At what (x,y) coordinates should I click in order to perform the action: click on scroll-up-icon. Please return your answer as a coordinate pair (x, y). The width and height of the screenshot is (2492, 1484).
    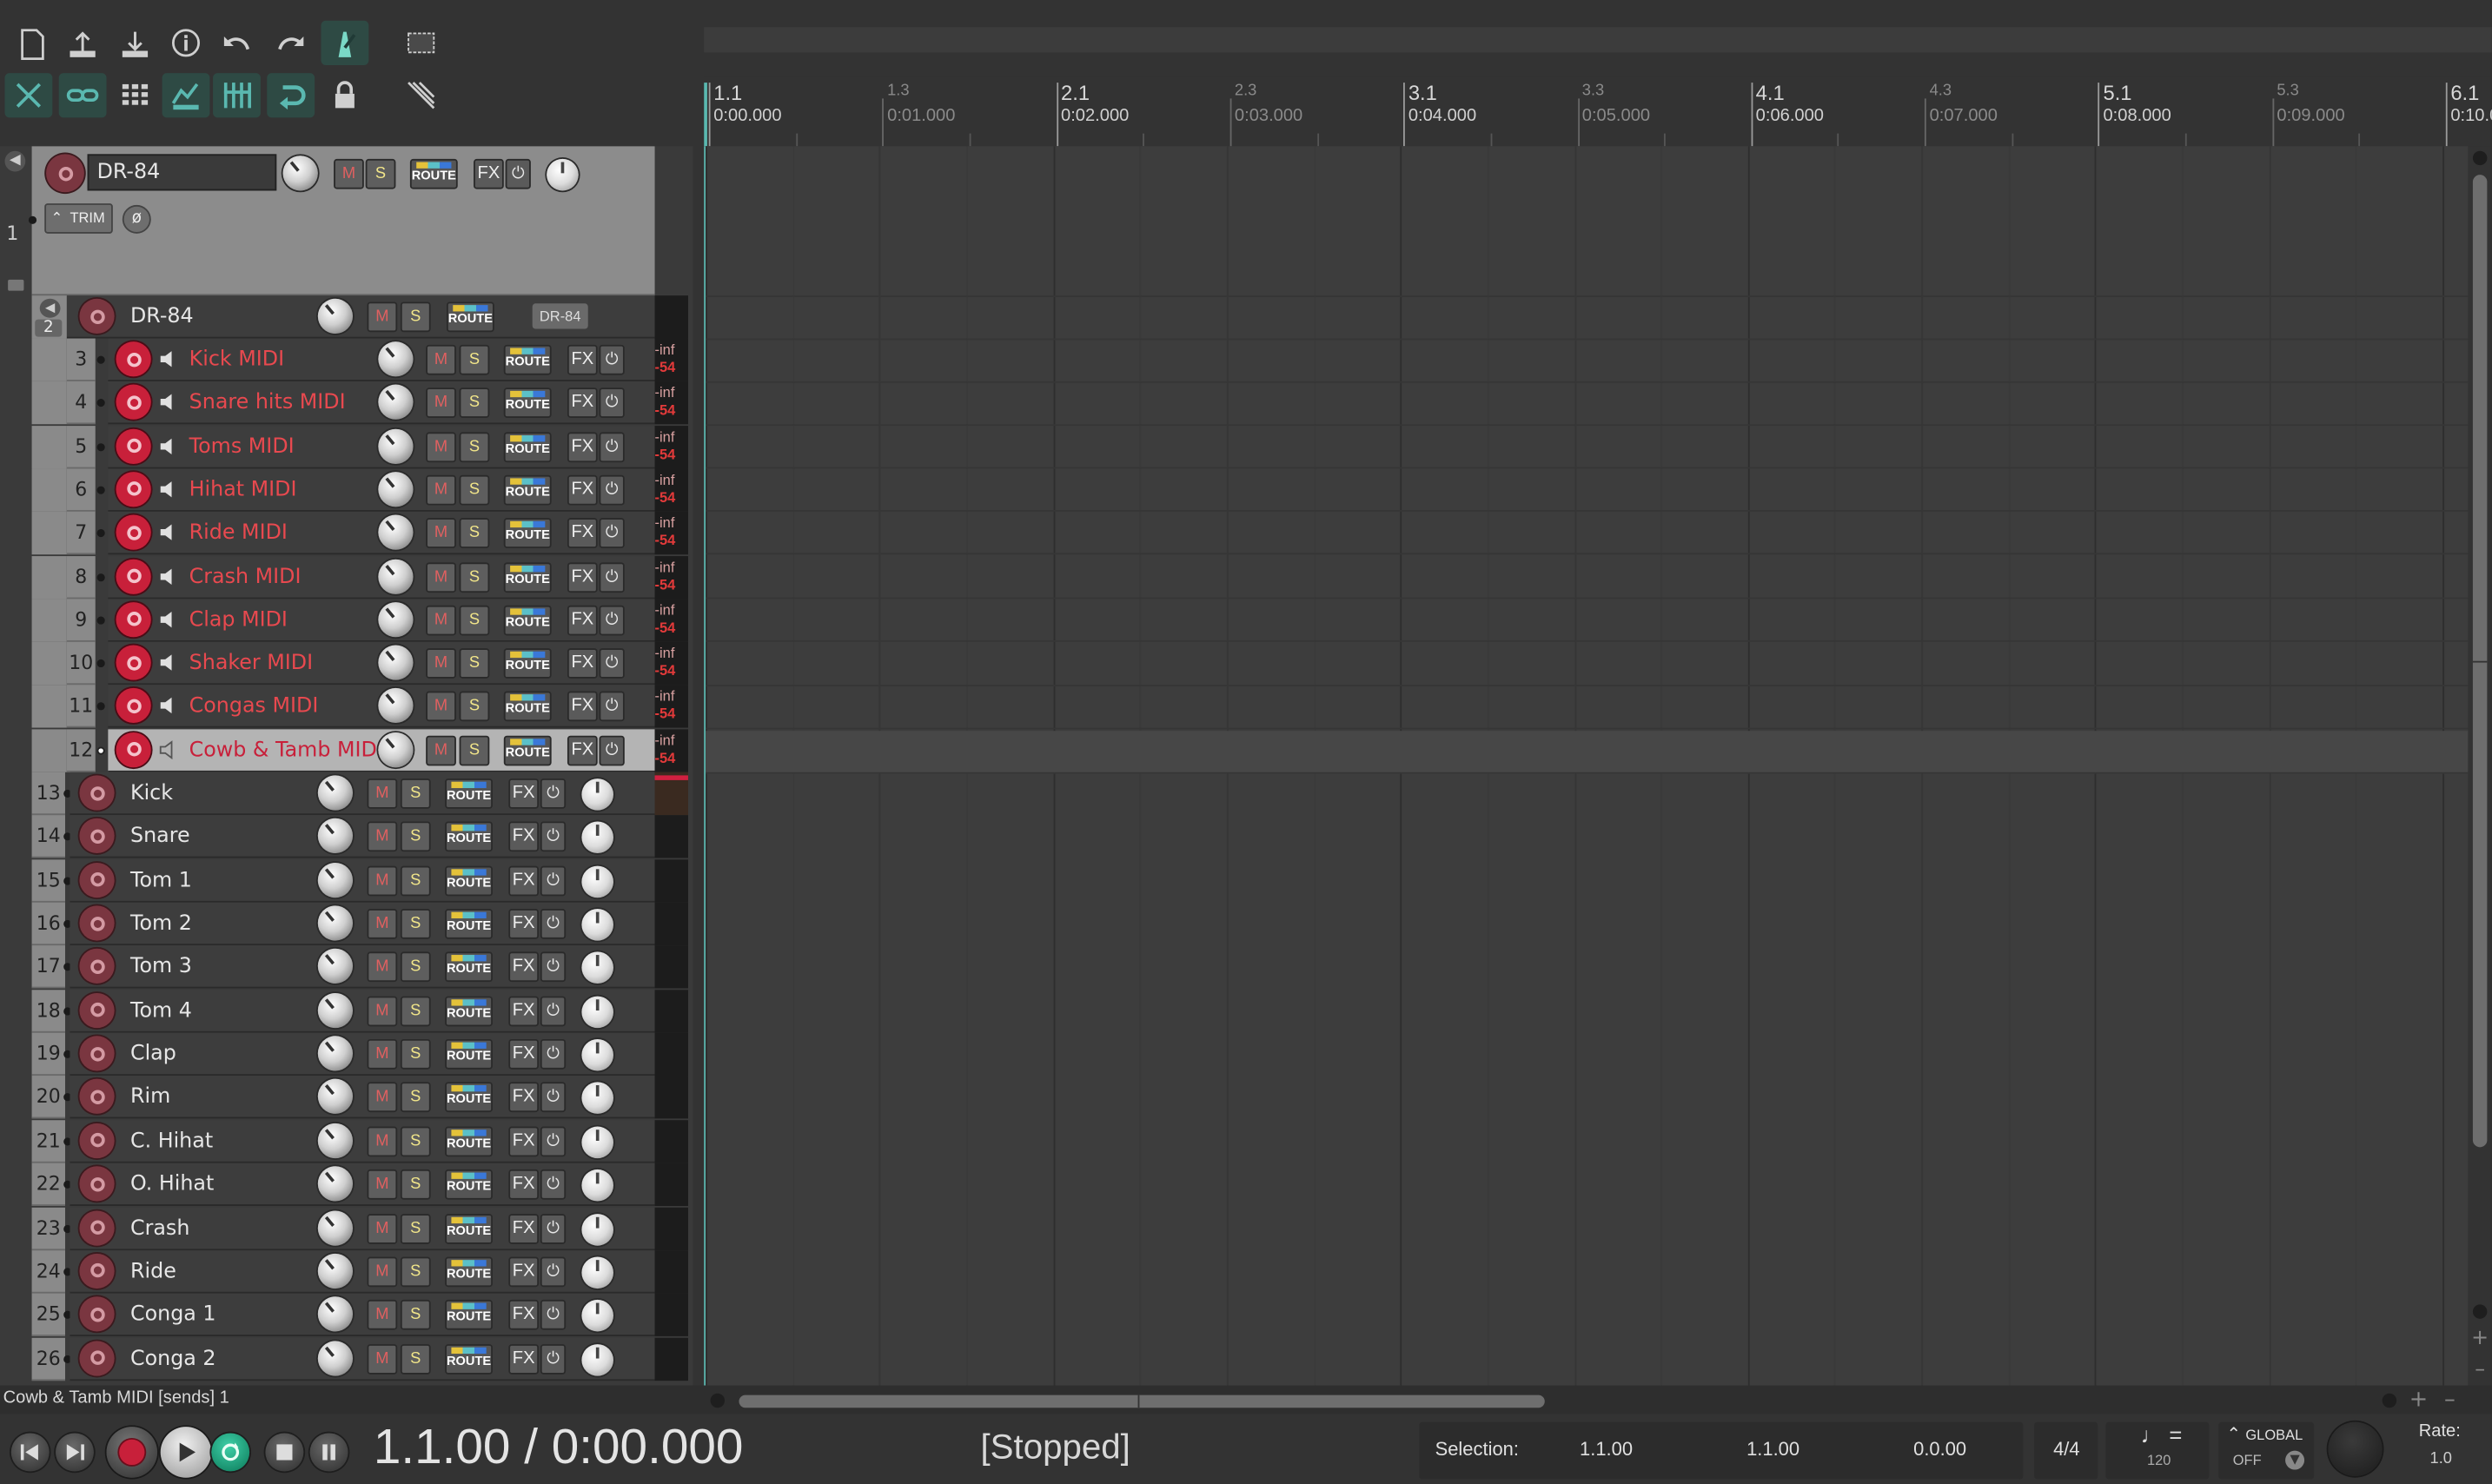
    Looking at the image, I should click on (2480, 158).